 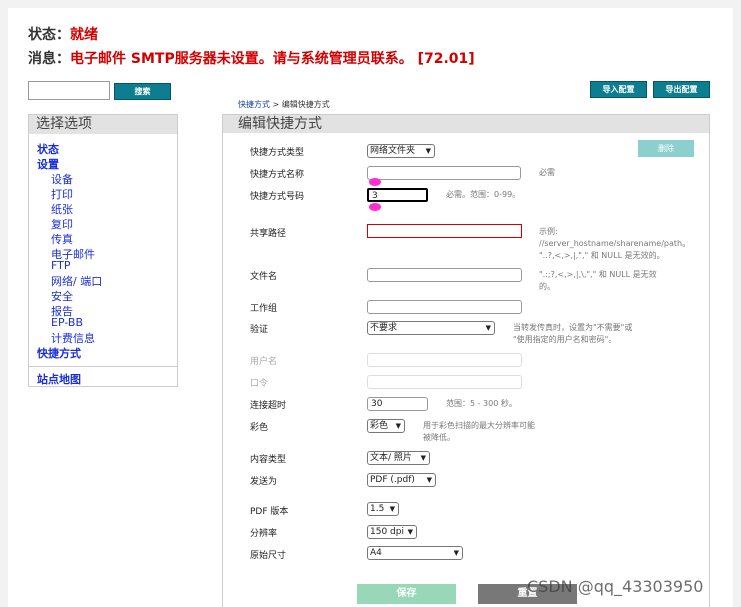 I want to click on save-button: 保存, so click(x=406, y=594).